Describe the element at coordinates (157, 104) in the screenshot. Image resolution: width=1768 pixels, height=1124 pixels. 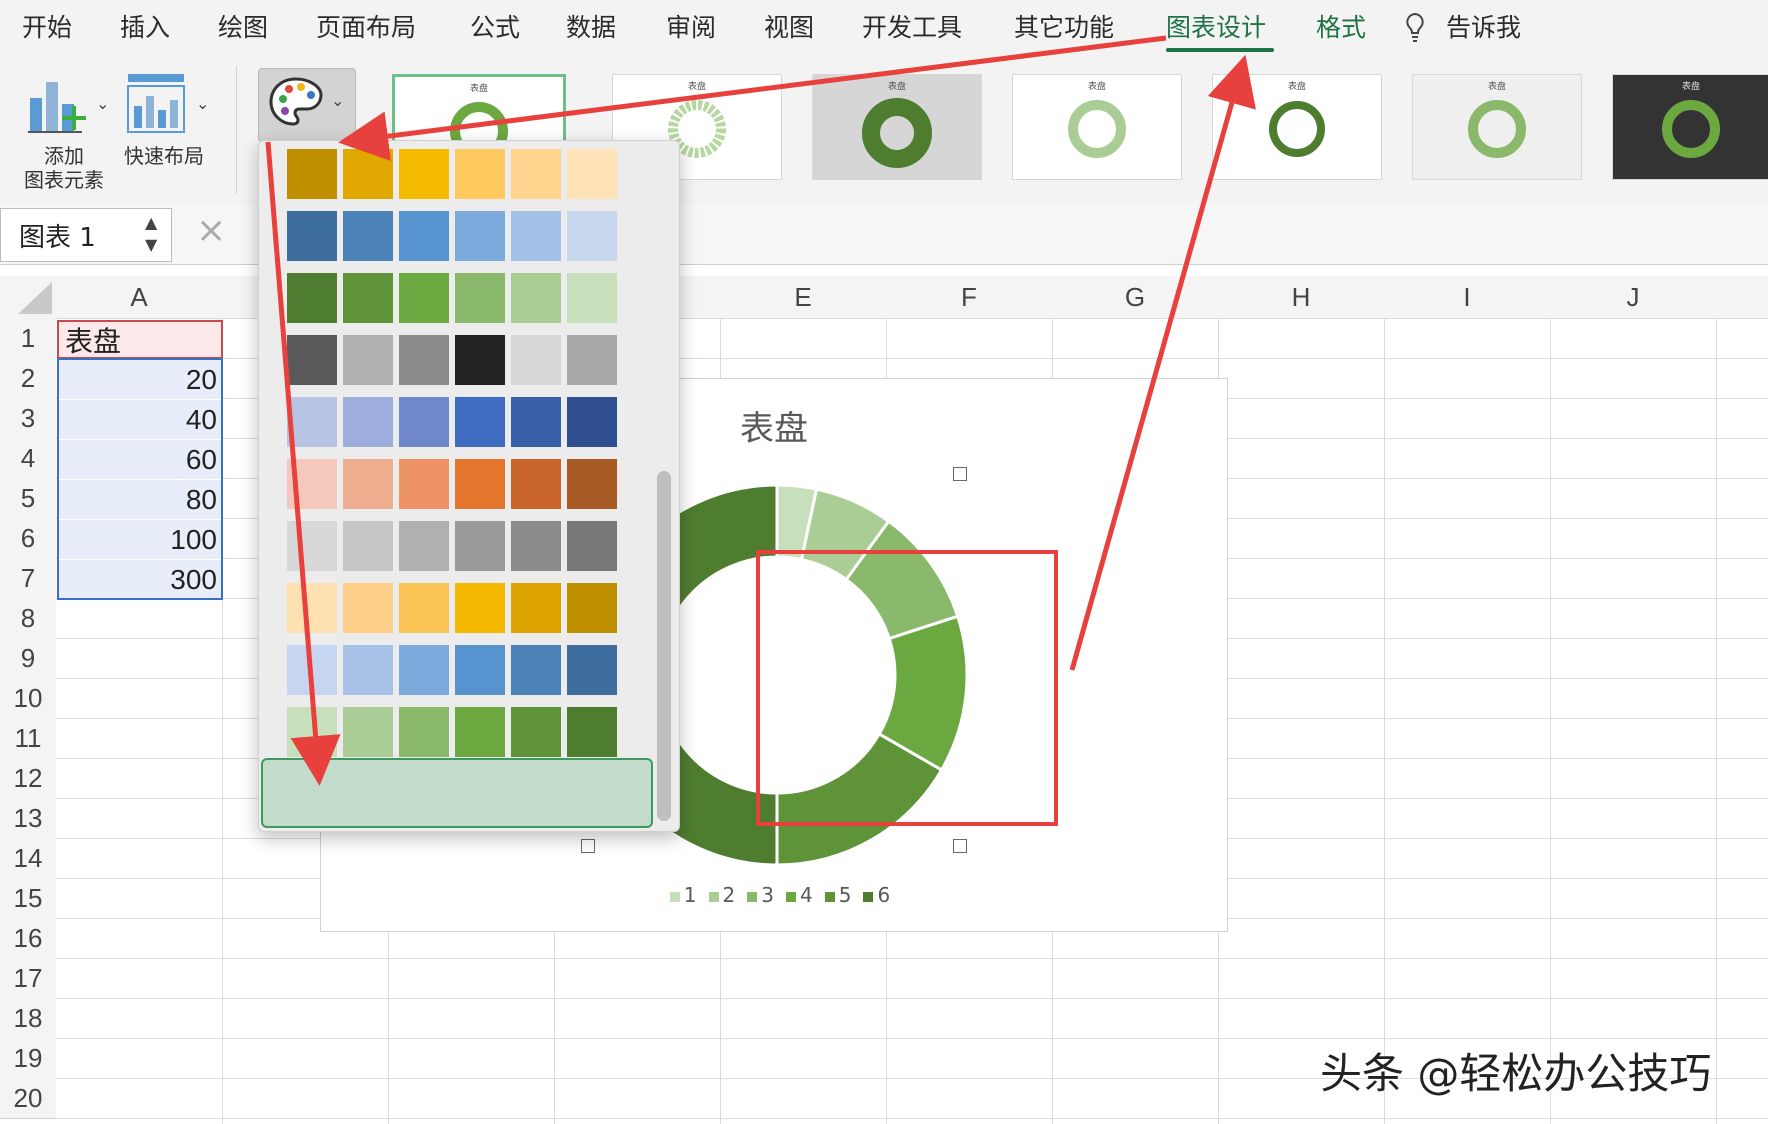
I see `quick-layout-icon` at that location.